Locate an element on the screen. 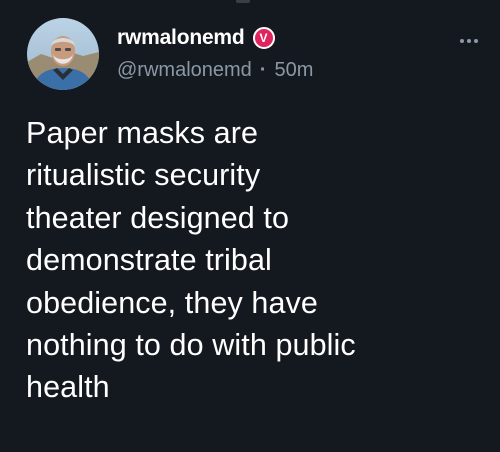  post-meta: @rwmalonemd · 50m is located at coordinates (215, 70).